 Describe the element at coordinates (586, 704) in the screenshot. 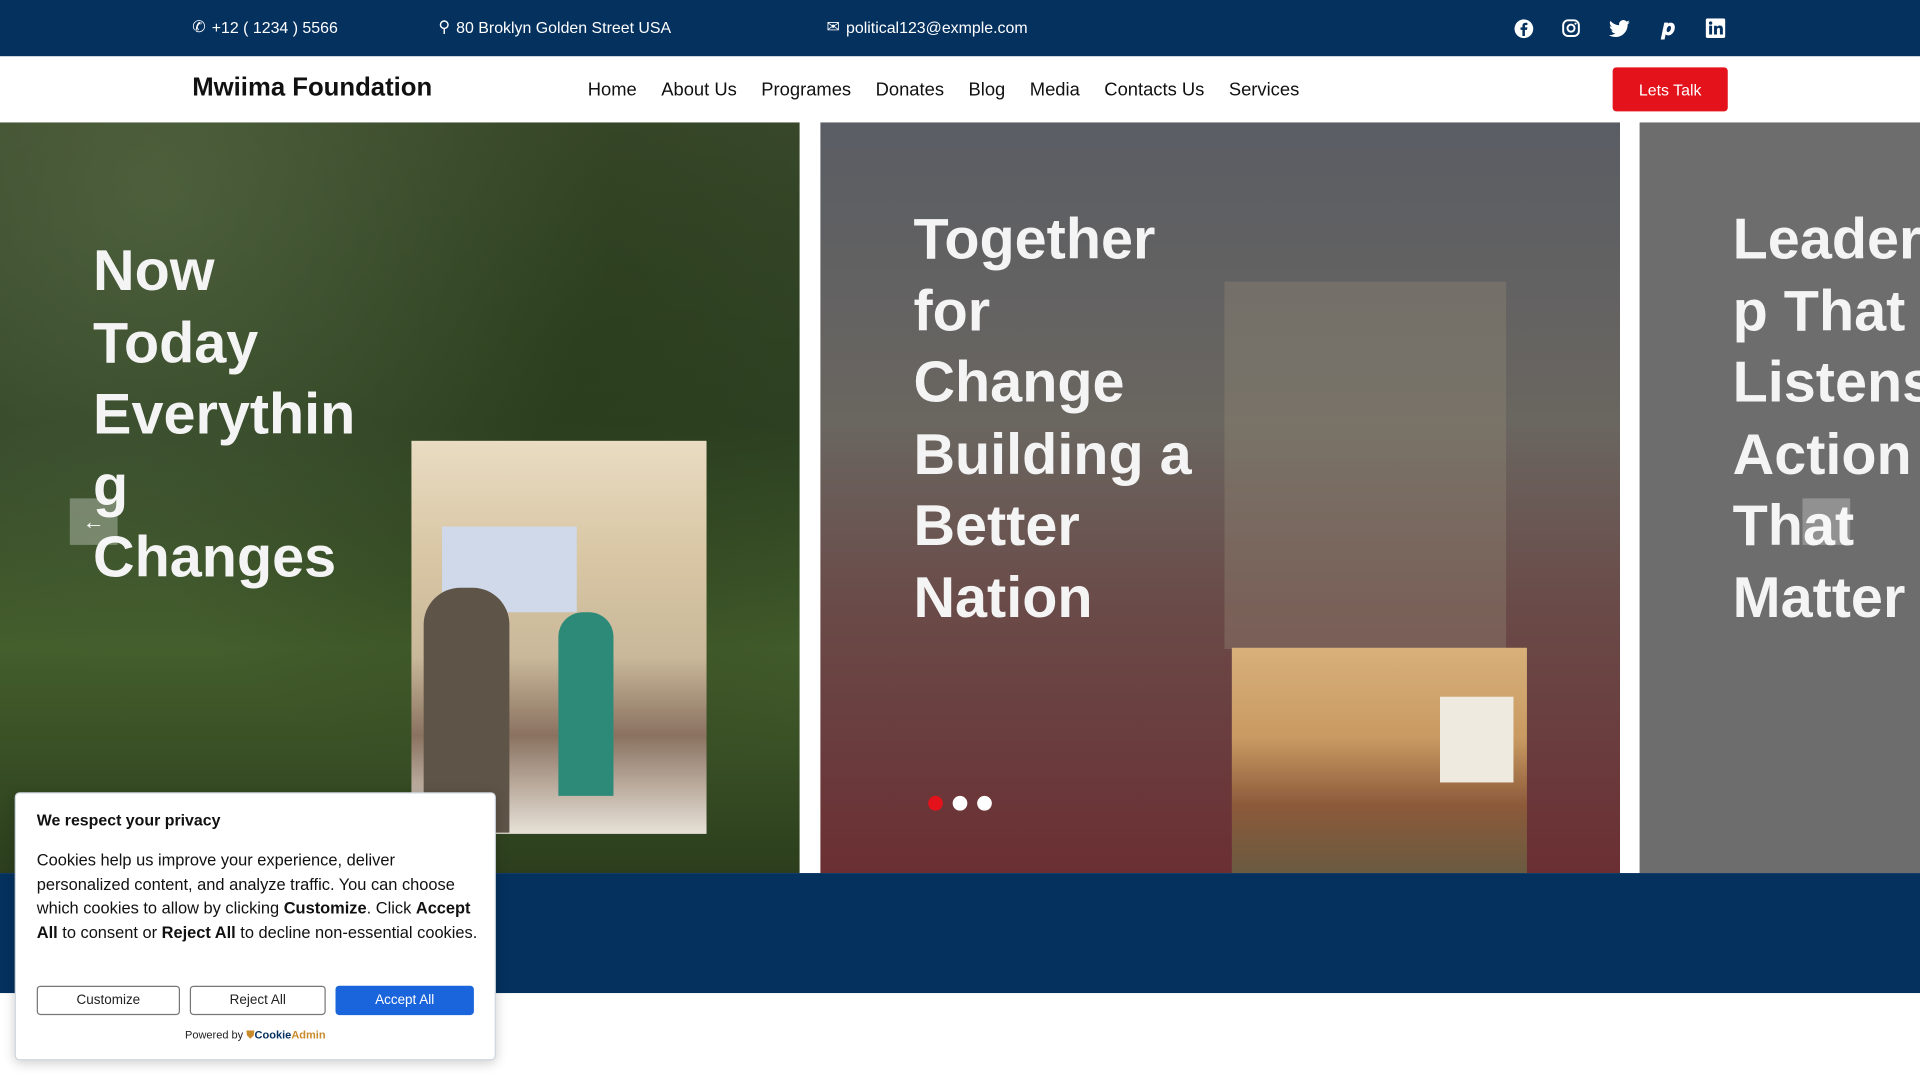

I see `presenter-figure` at that location.